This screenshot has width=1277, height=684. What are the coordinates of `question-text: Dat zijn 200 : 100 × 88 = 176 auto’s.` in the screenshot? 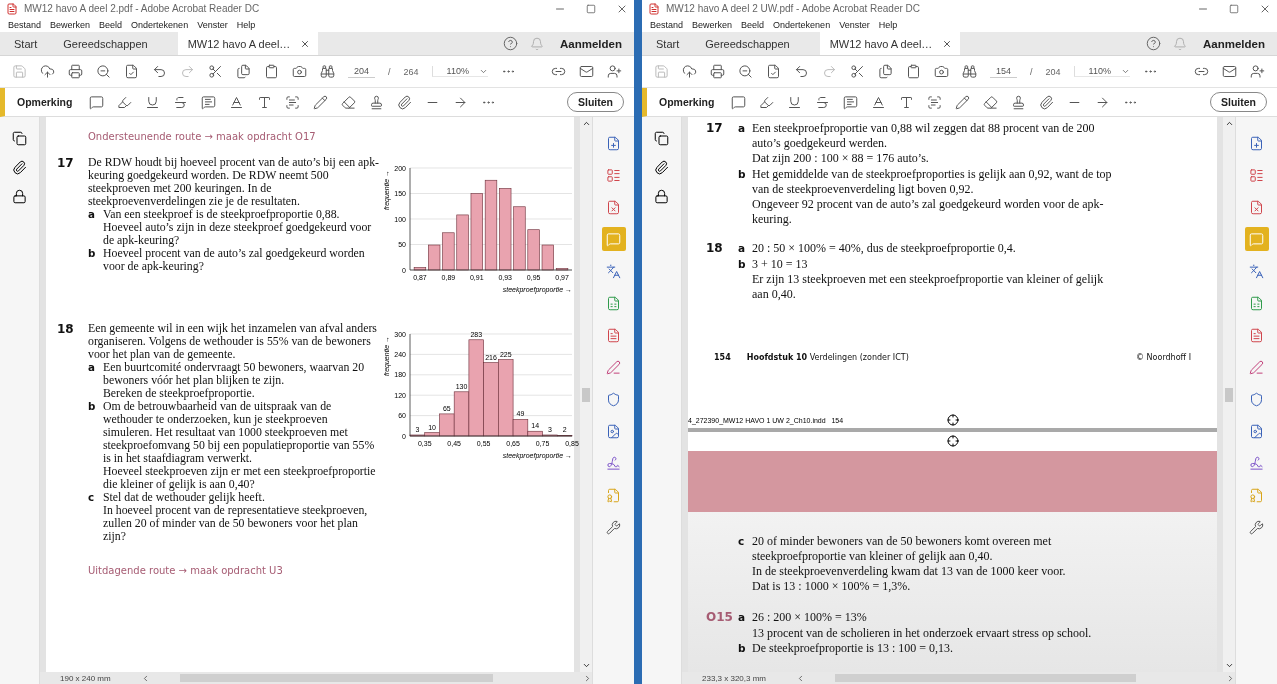 It's located at (841, 159).